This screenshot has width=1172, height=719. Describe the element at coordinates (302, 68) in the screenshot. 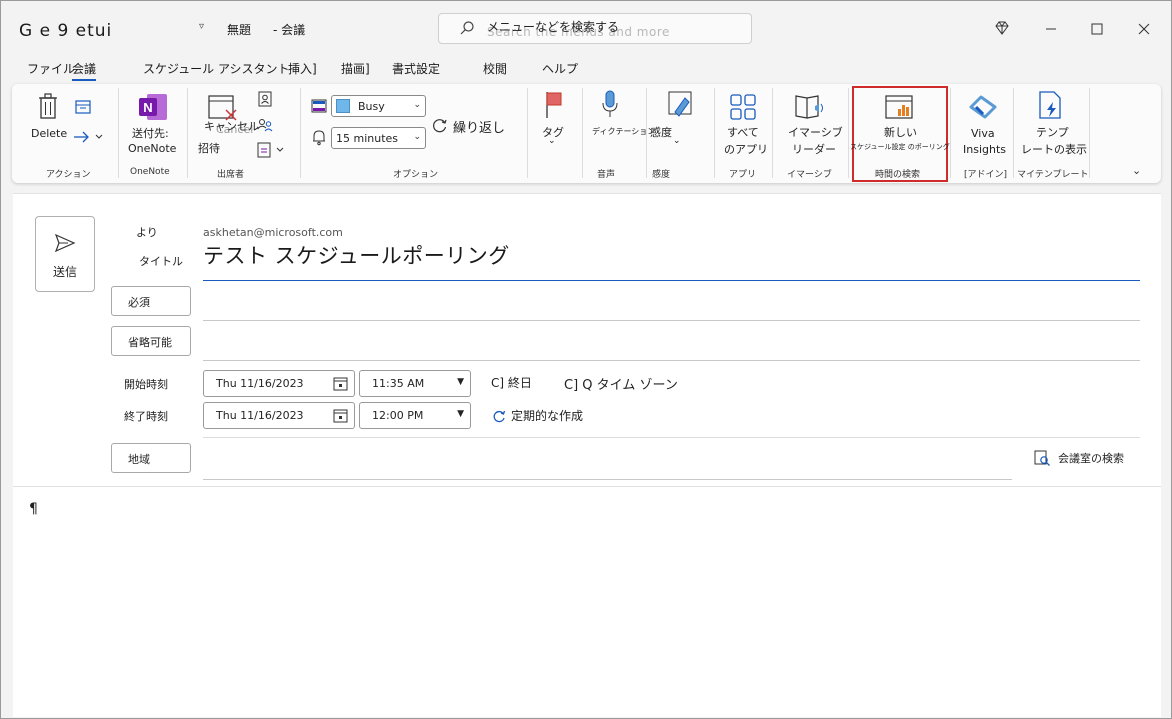

I see `tab-insert: 挿入]` at that location.